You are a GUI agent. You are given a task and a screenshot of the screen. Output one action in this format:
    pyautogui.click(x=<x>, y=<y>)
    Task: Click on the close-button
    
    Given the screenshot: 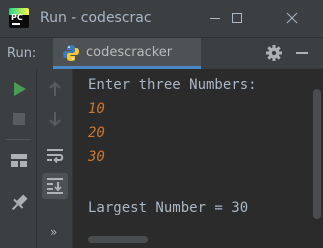 What is the action you would take?
    pyautogui.click(x=292, y=18)
    